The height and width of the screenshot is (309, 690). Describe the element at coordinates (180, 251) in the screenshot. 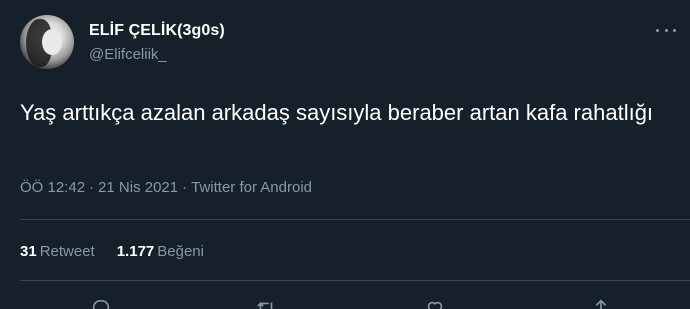

I see `like-label: Beğeni` at that location.